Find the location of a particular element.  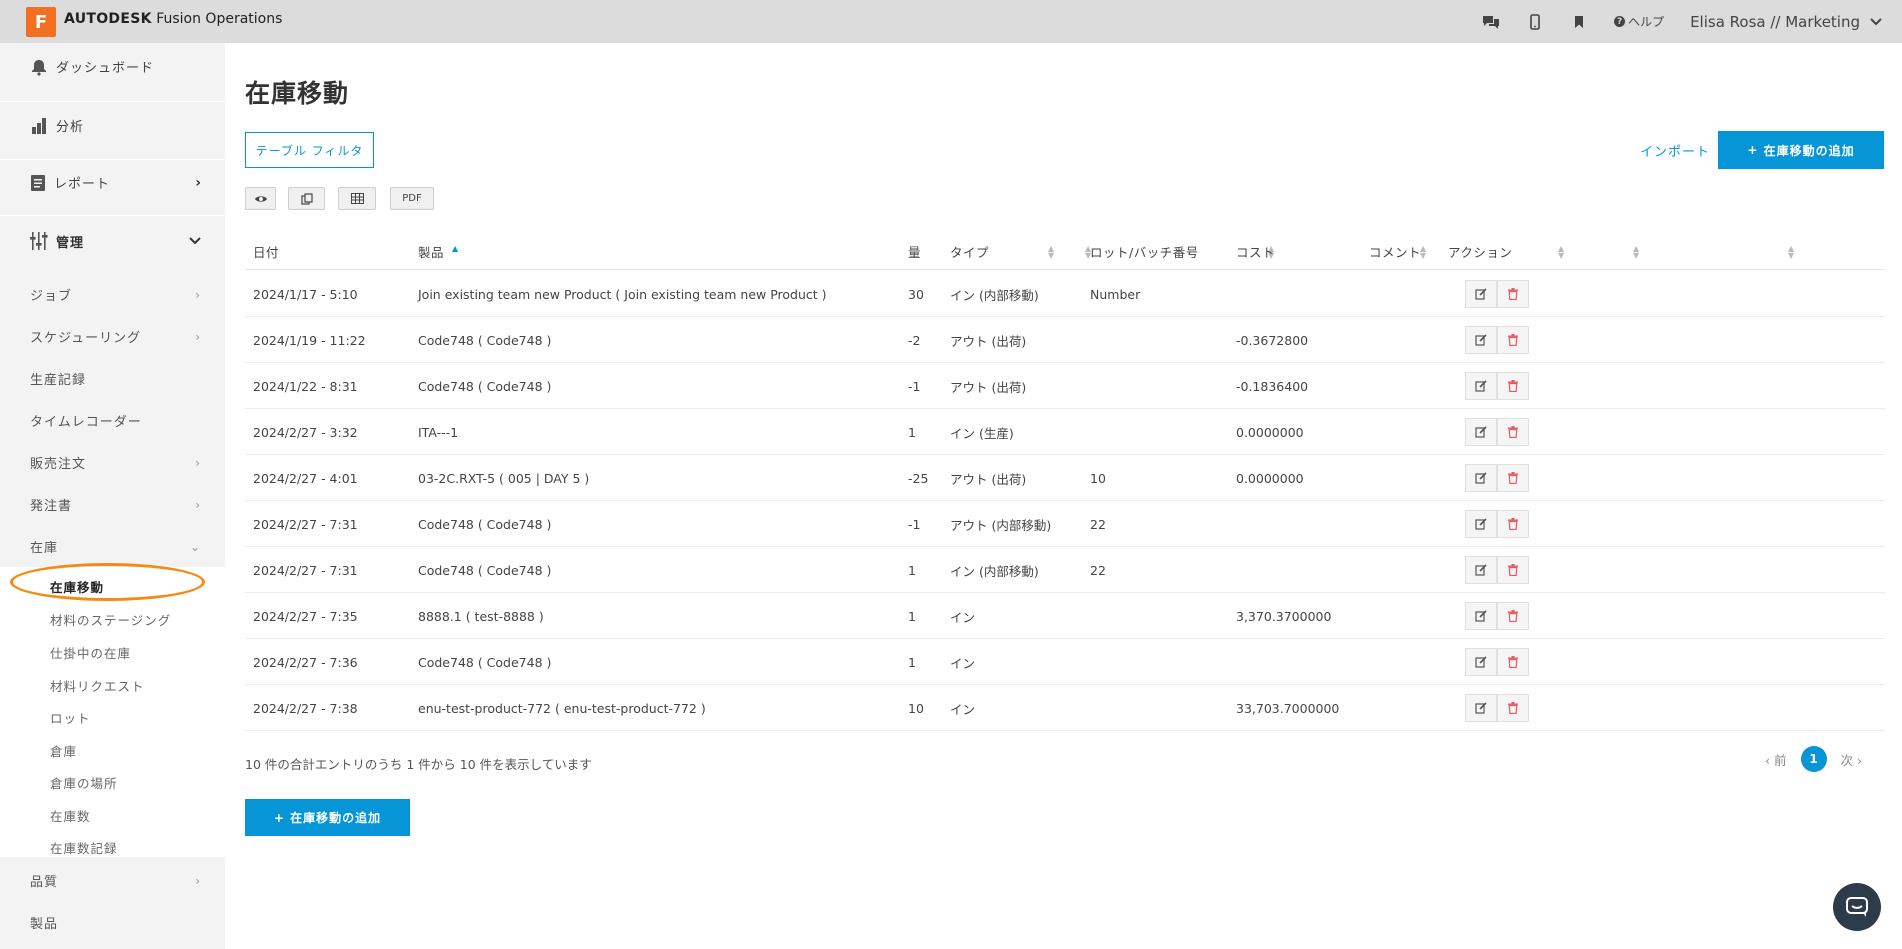

submenu-item-stock-counts: 在庫数 is located at coordinates (70, 815).